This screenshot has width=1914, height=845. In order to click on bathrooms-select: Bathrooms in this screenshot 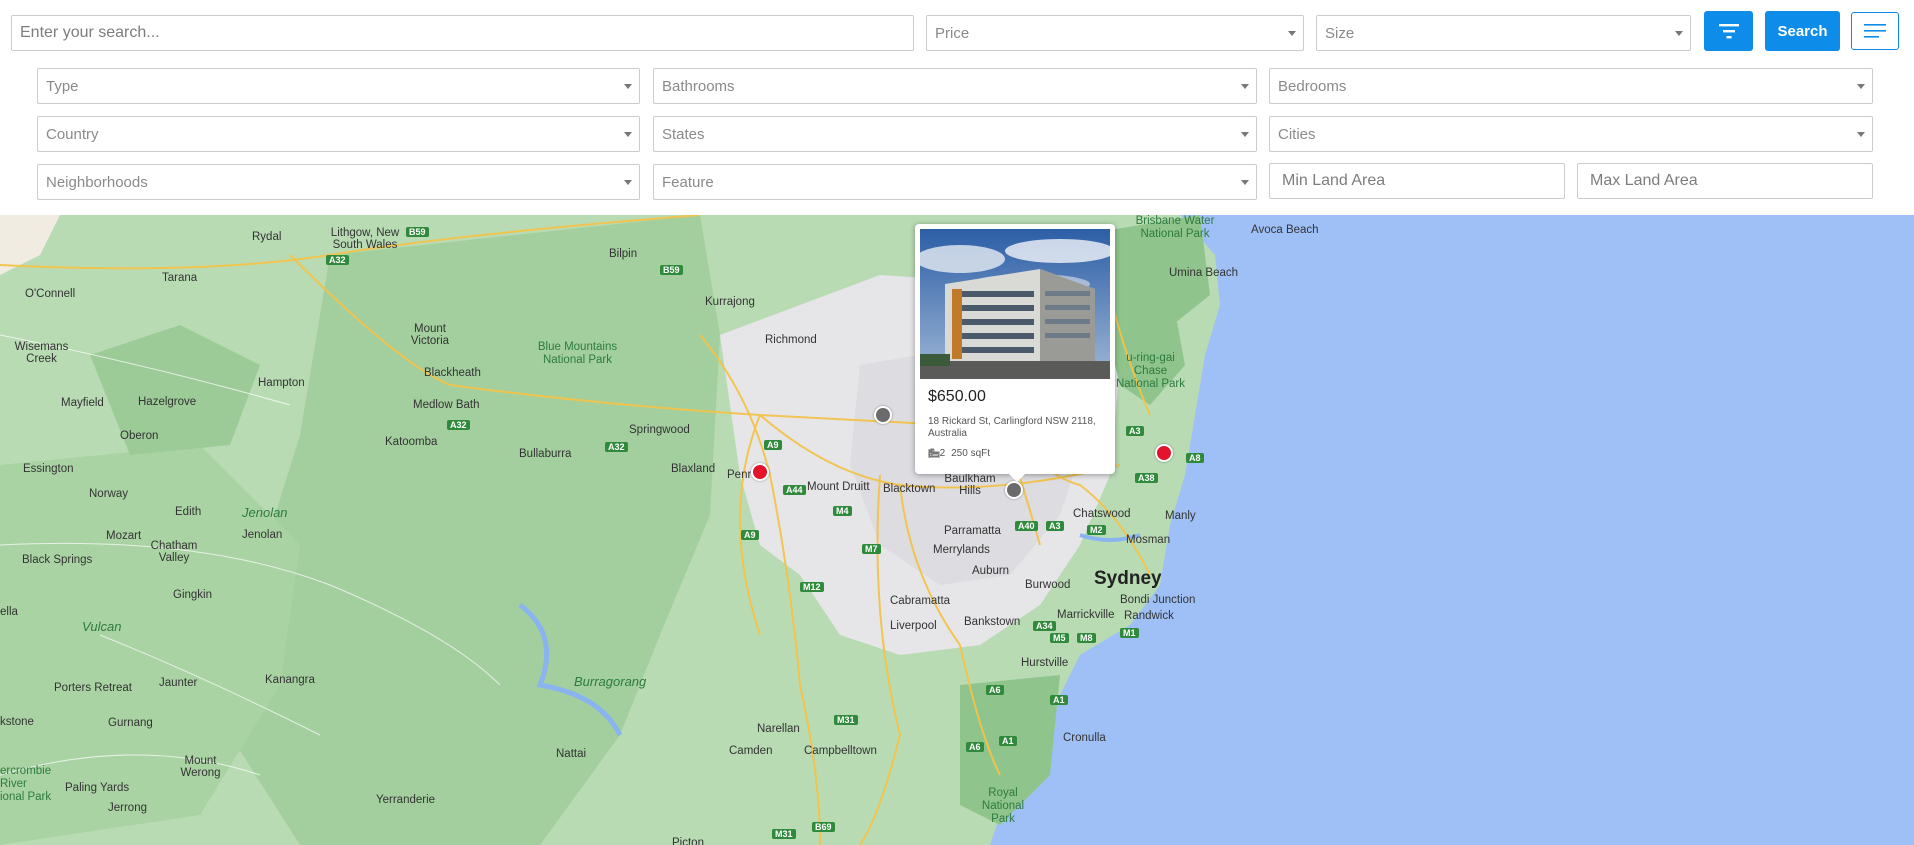, I will do `click(955, 86)`.